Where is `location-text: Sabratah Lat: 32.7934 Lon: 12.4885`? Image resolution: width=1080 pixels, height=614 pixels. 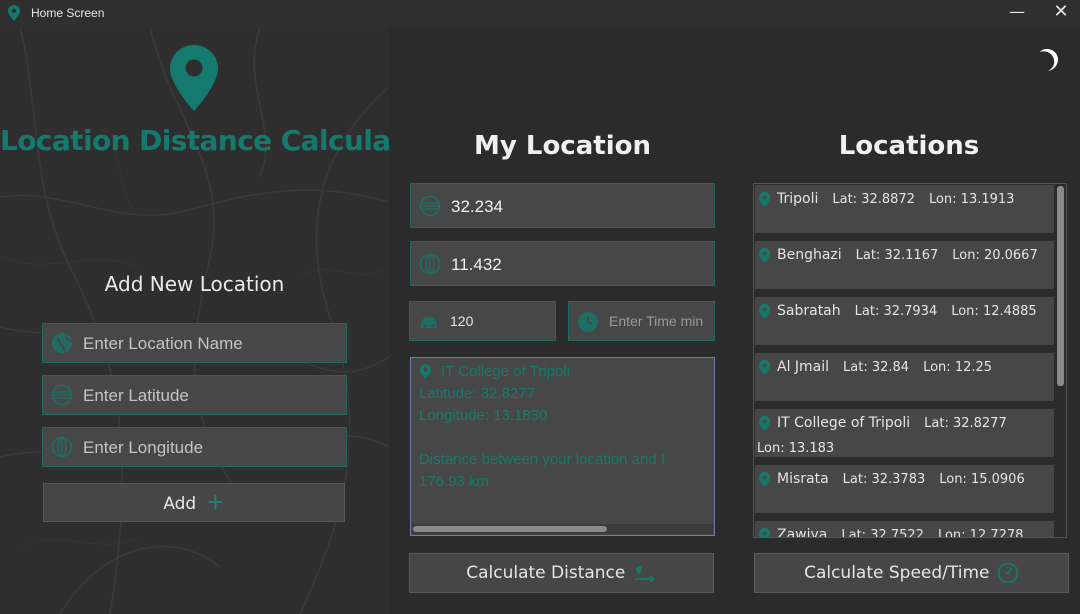
location-text: Sabratah Lat: 32.7934 Lon: 12.4885 is located at coordinates (907, 311).